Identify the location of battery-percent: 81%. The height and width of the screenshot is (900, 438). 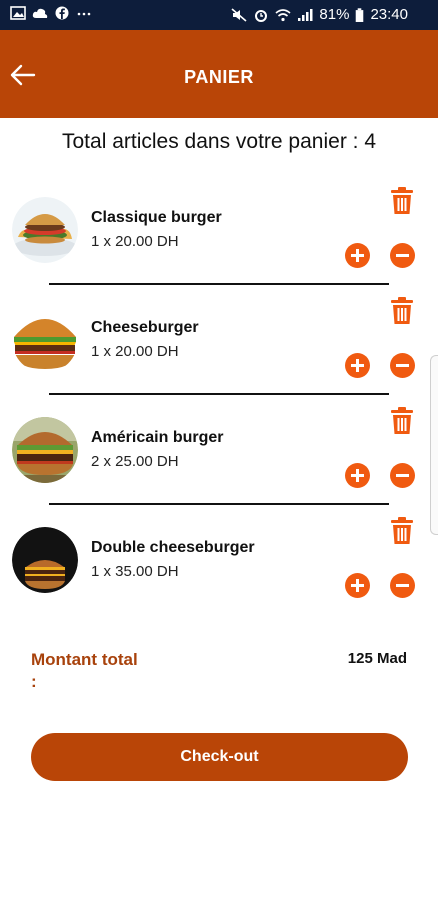
(334, 14).